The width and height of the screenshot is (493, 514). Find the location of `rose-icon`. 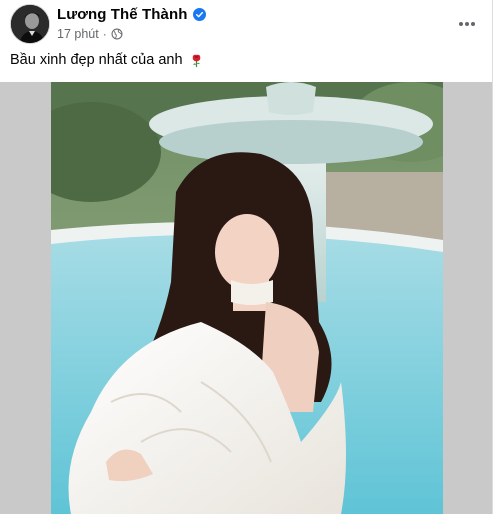

rose-icon is located at coordinates (196, 60).